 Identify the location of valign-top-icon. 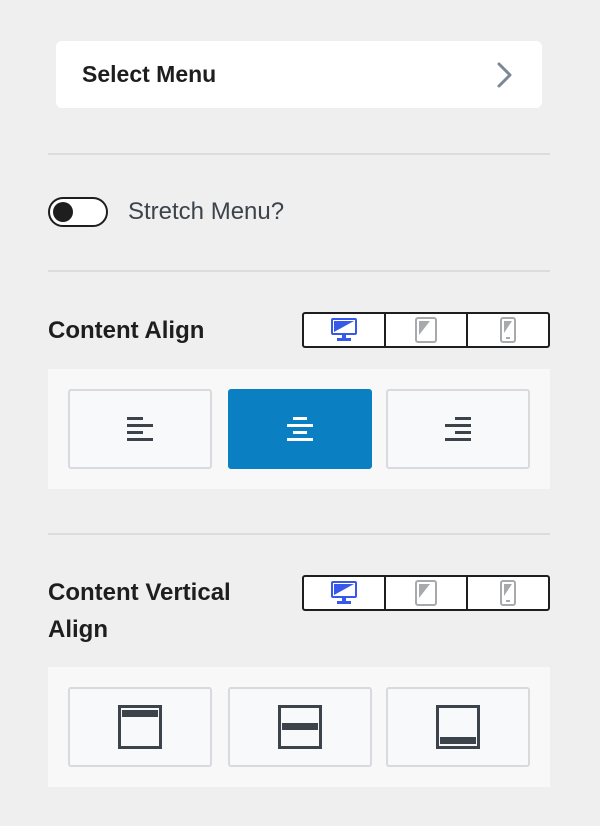
(140, 727).